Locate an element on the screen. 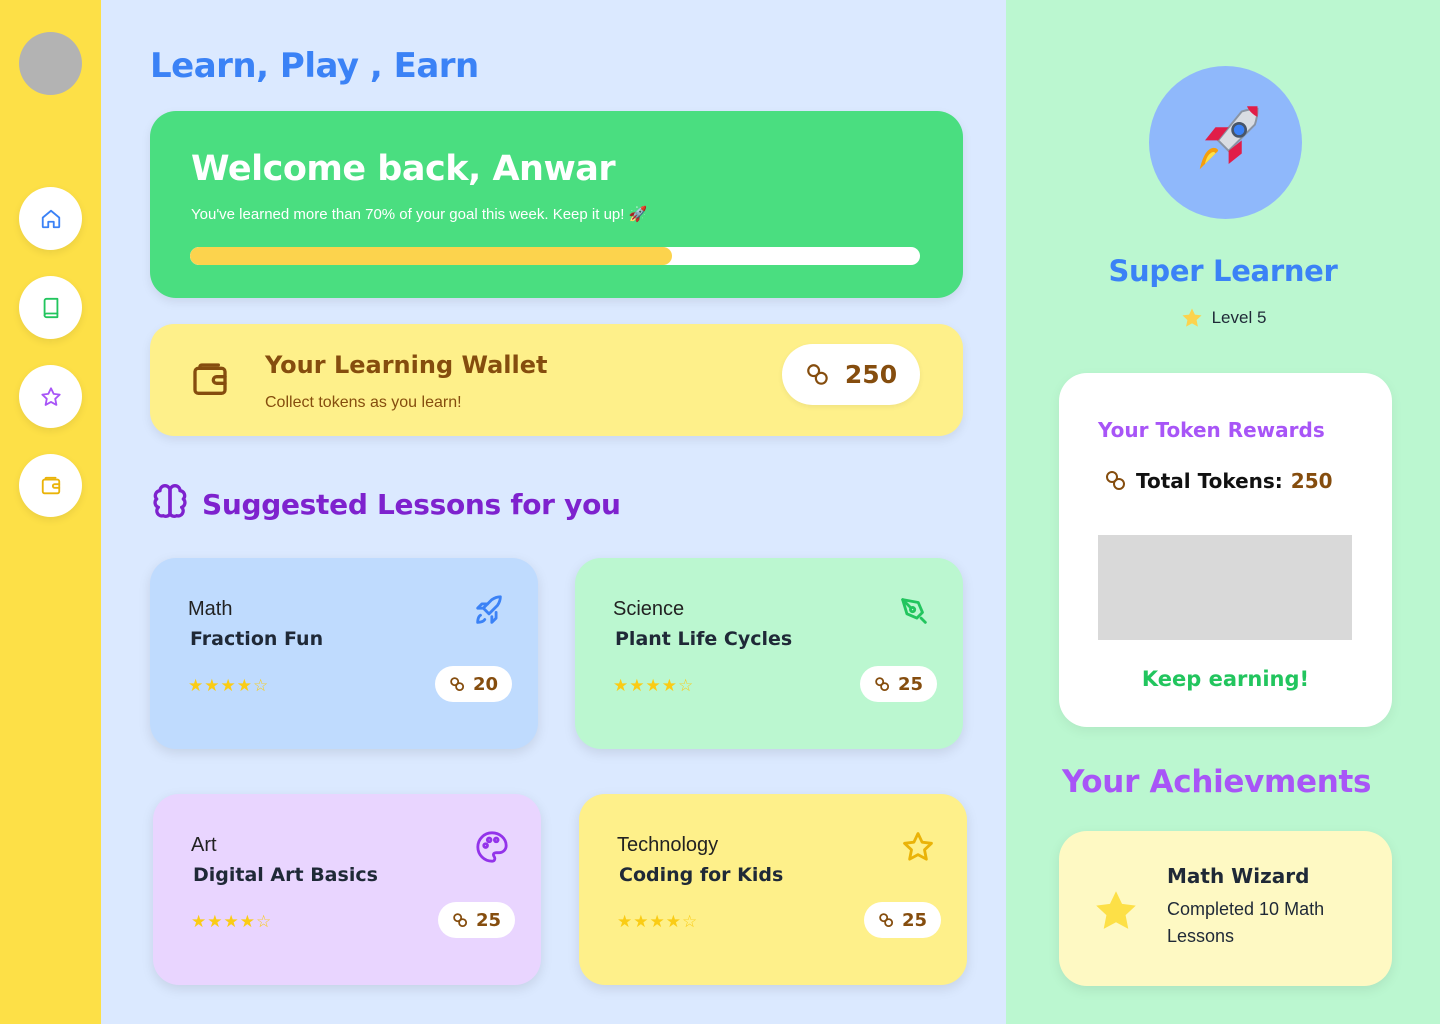  lesson-token-badge: 20 is located at coordinates (473, 684).